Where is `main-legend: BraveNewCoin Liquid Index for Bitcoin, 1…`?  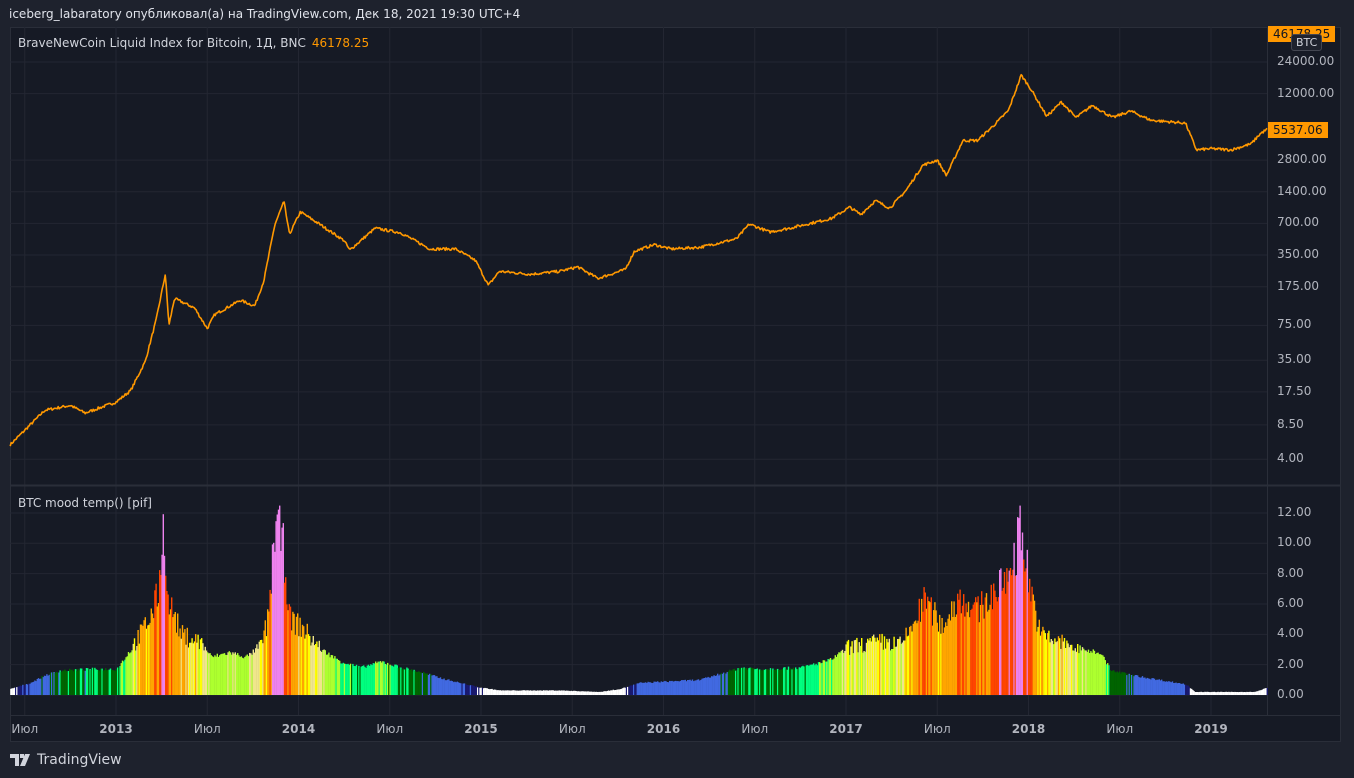 main-legend: BraveNewCoin Liquid Index for Bitcoin, 1… is located at coordinates (193, 43).